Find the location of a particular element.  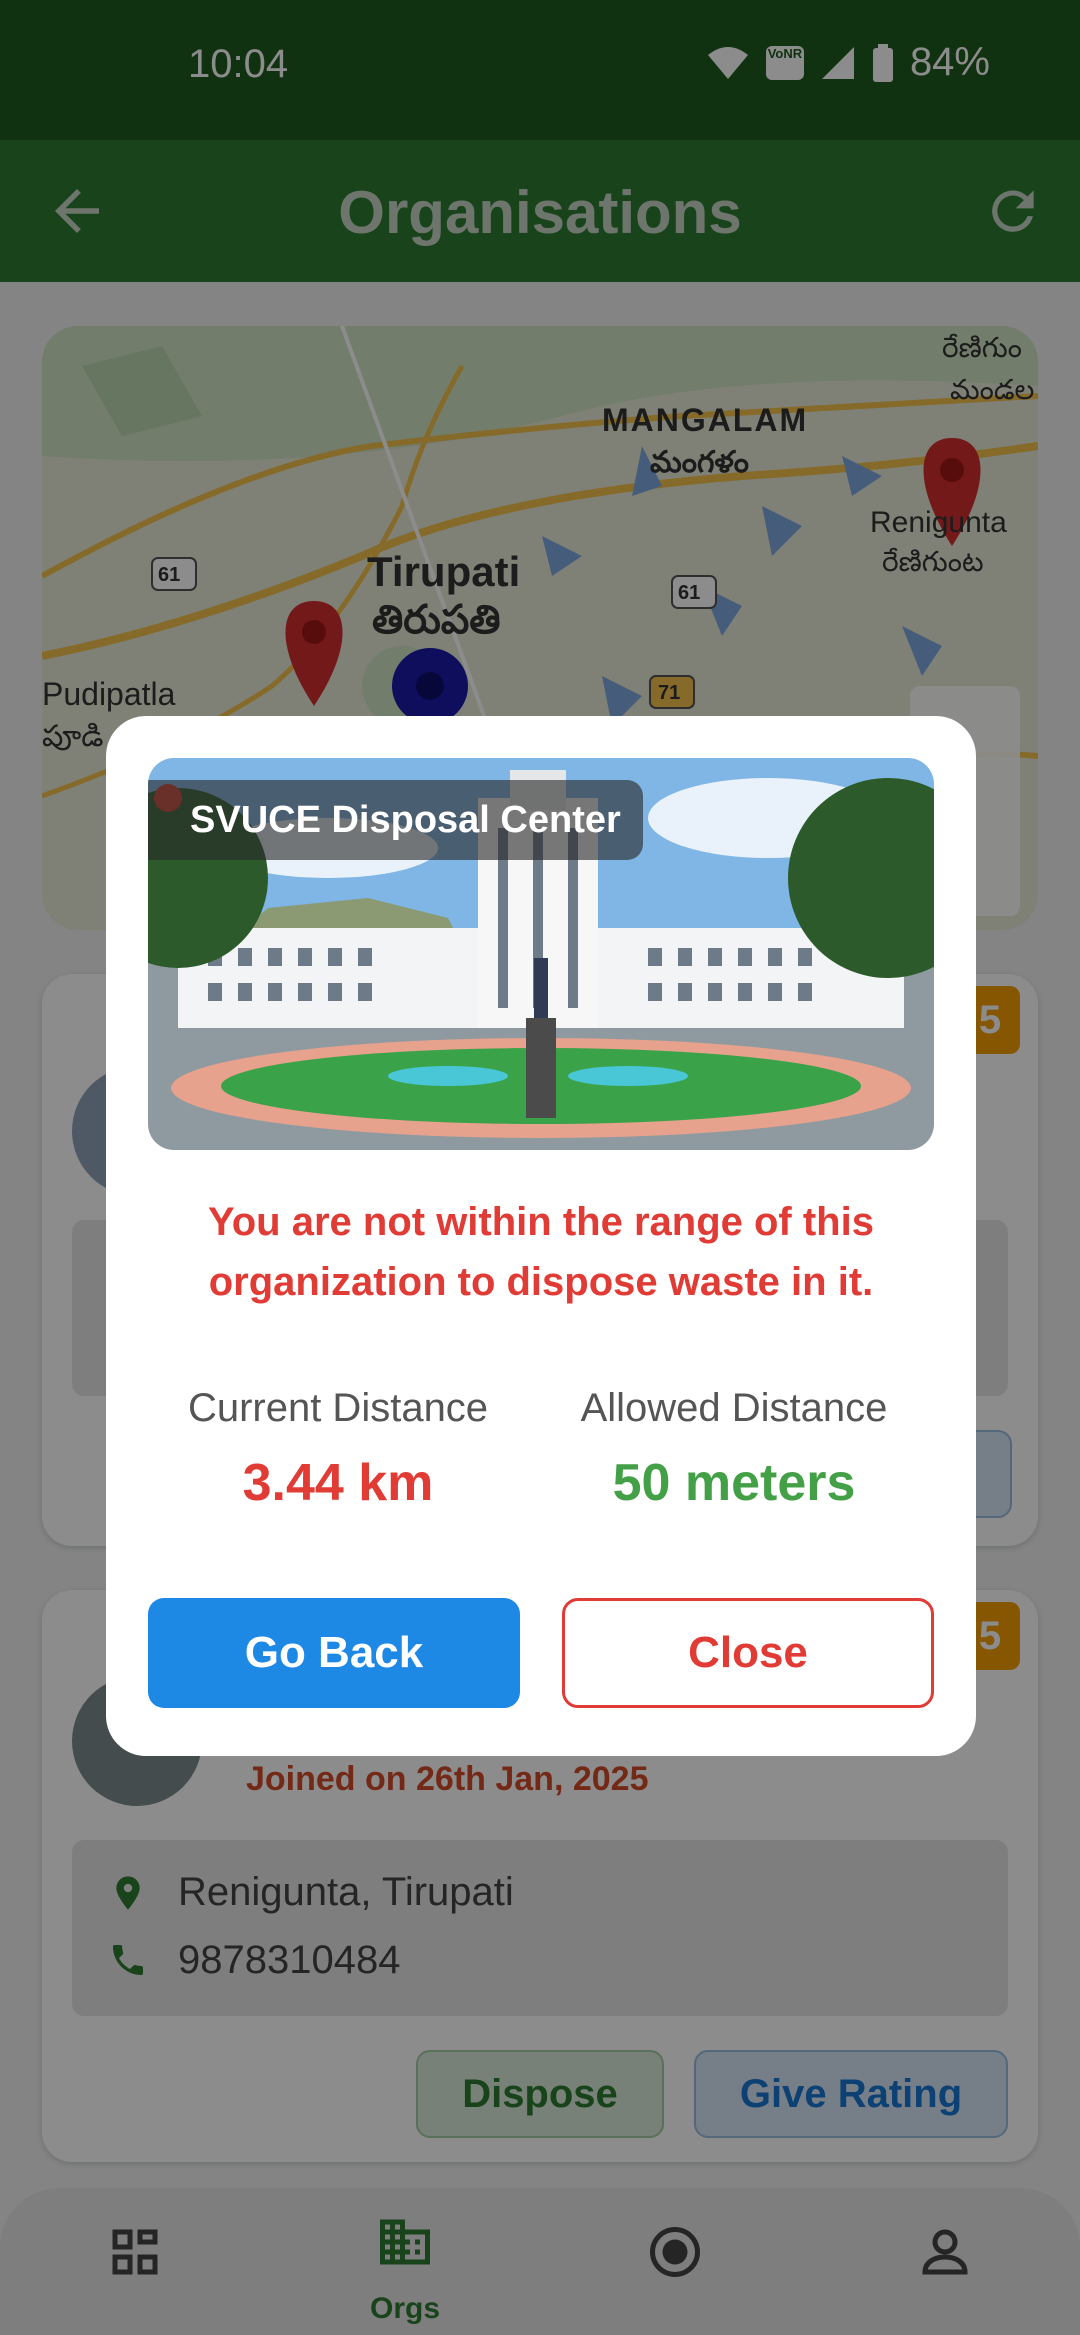

go-back-button: Go Back is located at coordinates (334, 1653).